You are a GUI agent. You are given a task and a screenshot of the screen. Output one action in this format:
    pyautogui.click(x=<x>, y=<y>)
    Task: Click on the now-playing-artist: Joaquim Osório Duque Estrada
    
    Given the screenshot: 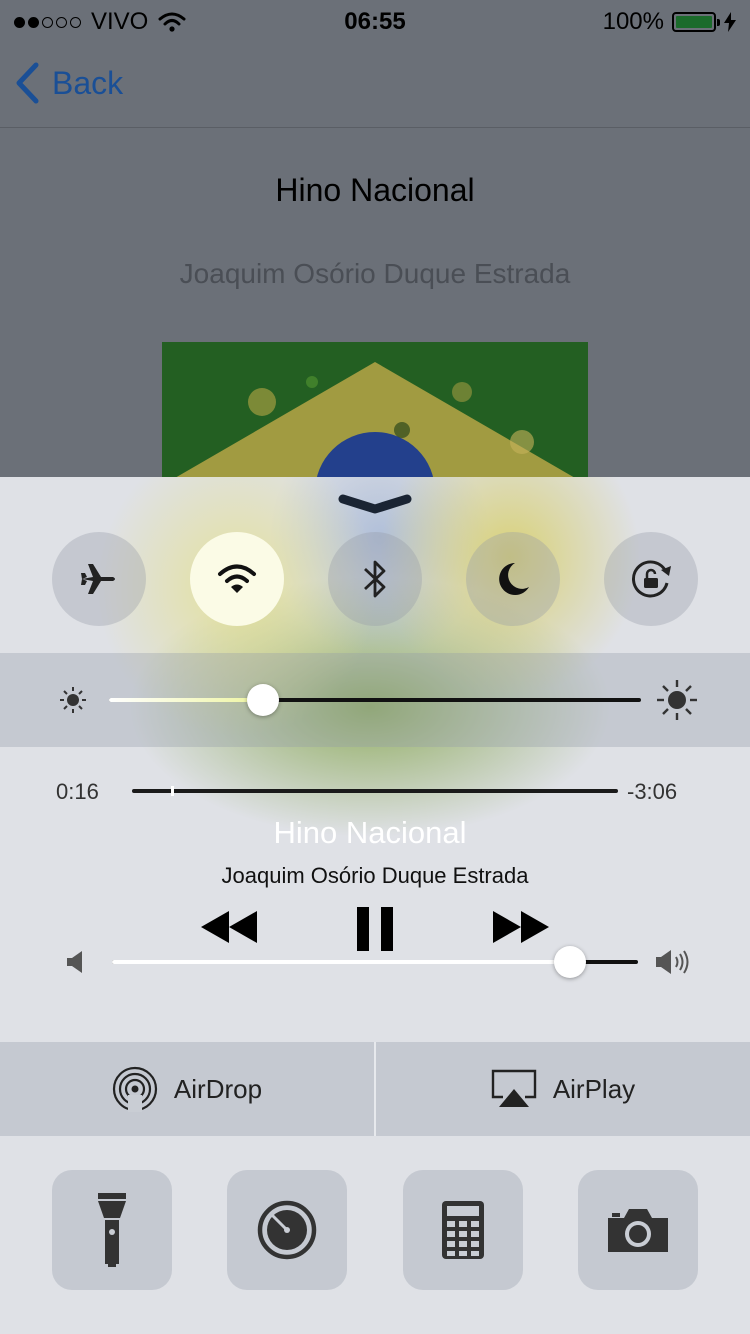 What is the action you would take?
    pyautogui.click(x=375, y=875)
    